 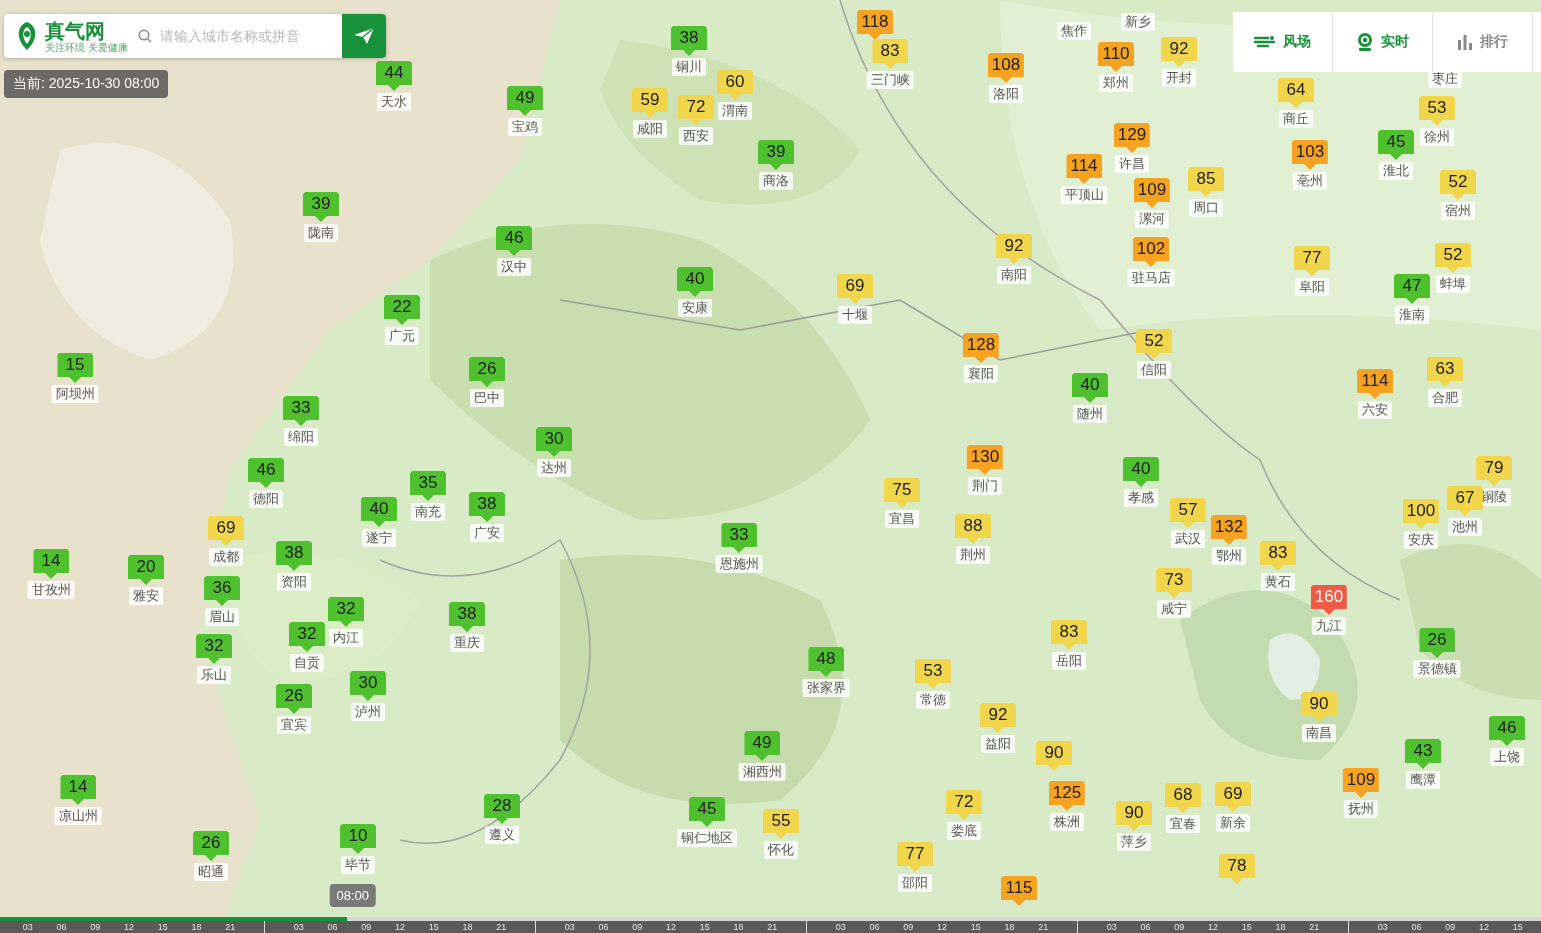 What do you see at coordinates (307, 663) in the screenshot?
I see `city-label: 自贡` at bounding box center [307, 663].